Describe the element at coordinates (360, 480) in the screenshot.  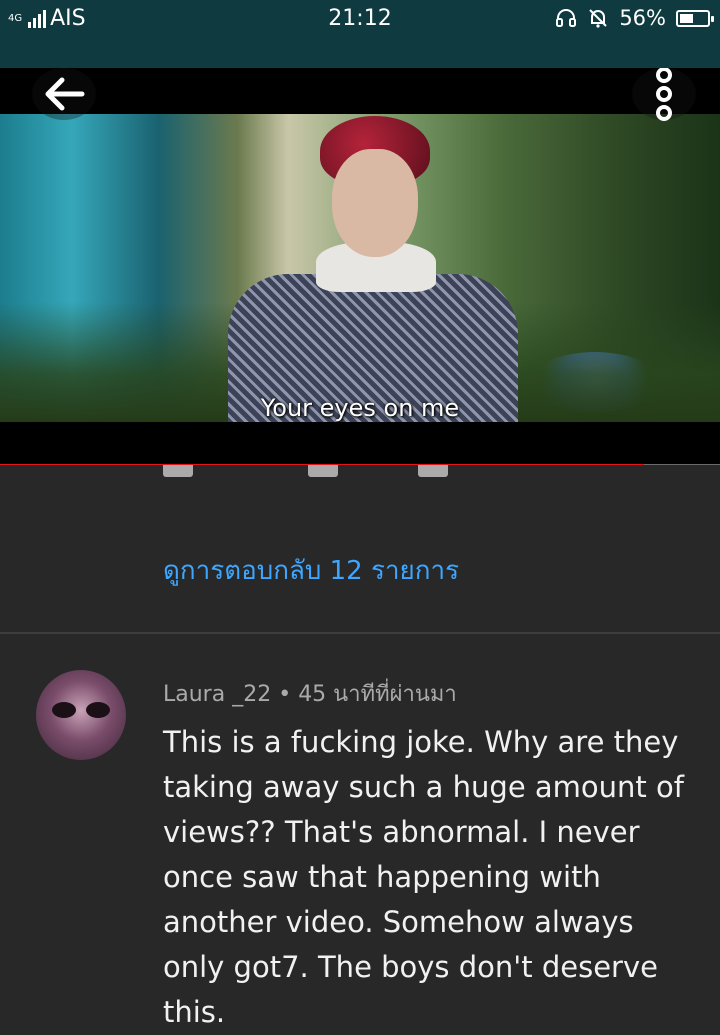
I see `comment-actions-row` at that location.